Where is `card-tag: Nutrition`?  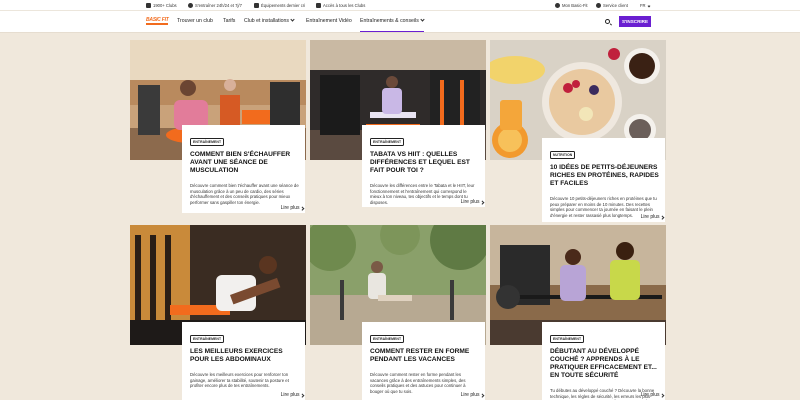
card-tag: Nutrition is located at coordinates (563, 155).